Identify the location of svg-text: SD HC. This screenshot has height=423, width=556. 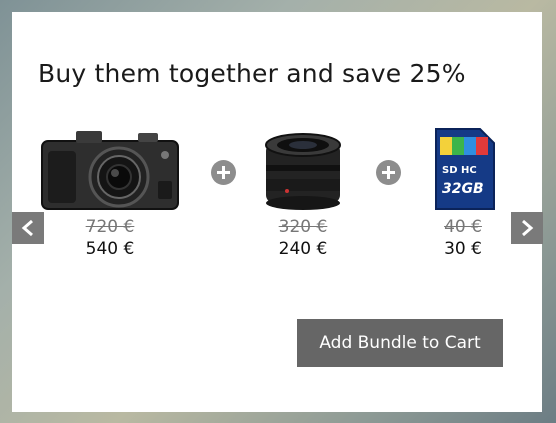
(459, 170).